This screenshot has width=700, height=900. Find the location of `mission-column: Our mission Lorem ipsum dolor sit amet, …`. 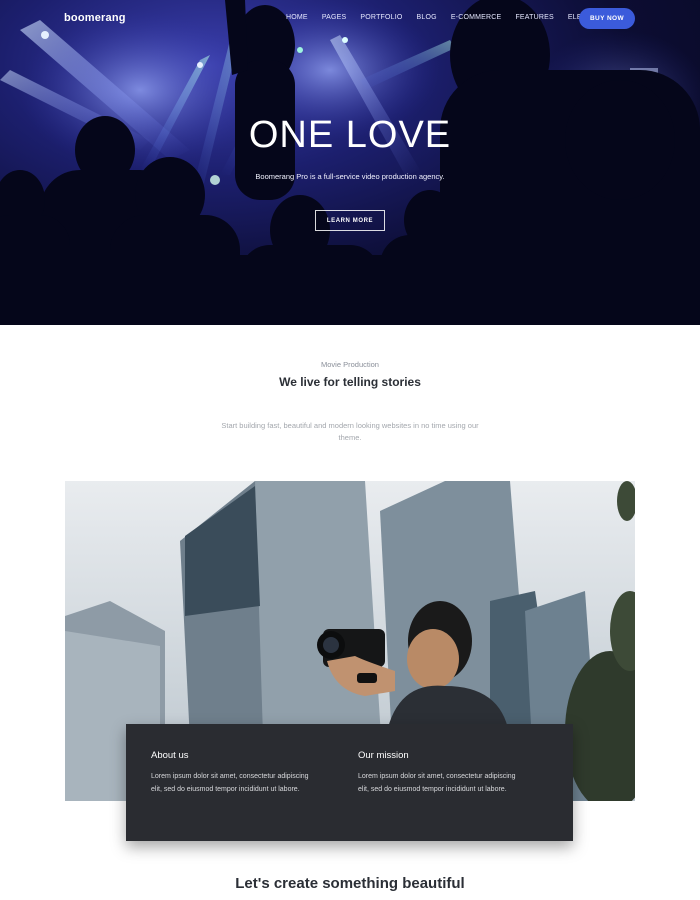

mission-column: Our mission Lorem ipsum dolor sit amet, … is located at coordinates (443, 773).